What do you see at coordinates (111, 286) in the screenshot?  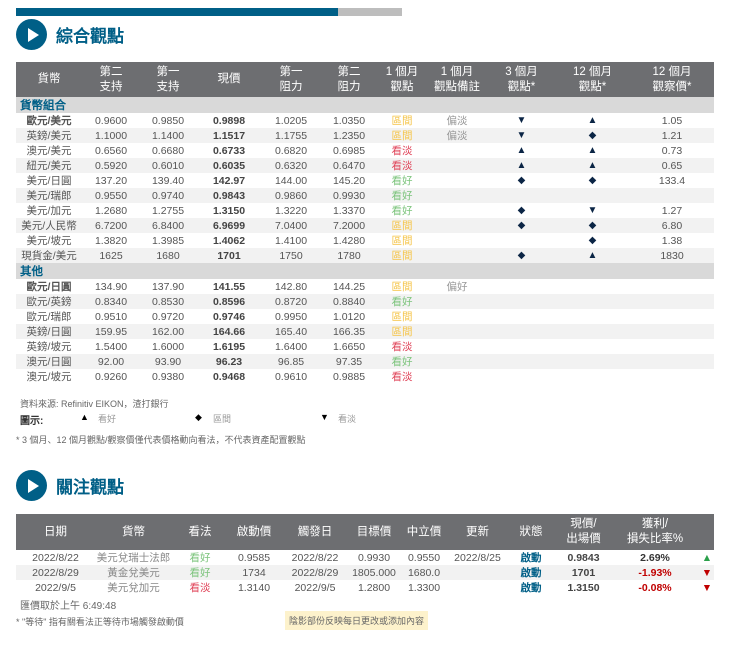 I see `support-2: 134.90` at bounding box center [111, 286].